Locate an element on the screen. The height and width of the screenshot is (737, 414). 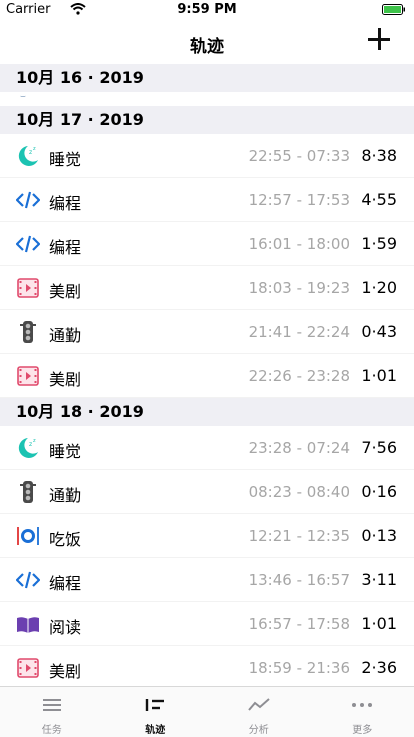
timeline-icon is located at coordinates (155, 705).